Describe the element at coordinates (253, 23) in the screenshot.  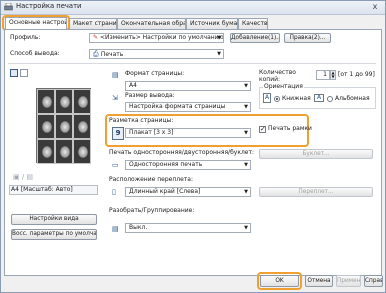
I see `tab-quality: Качество` at that location.